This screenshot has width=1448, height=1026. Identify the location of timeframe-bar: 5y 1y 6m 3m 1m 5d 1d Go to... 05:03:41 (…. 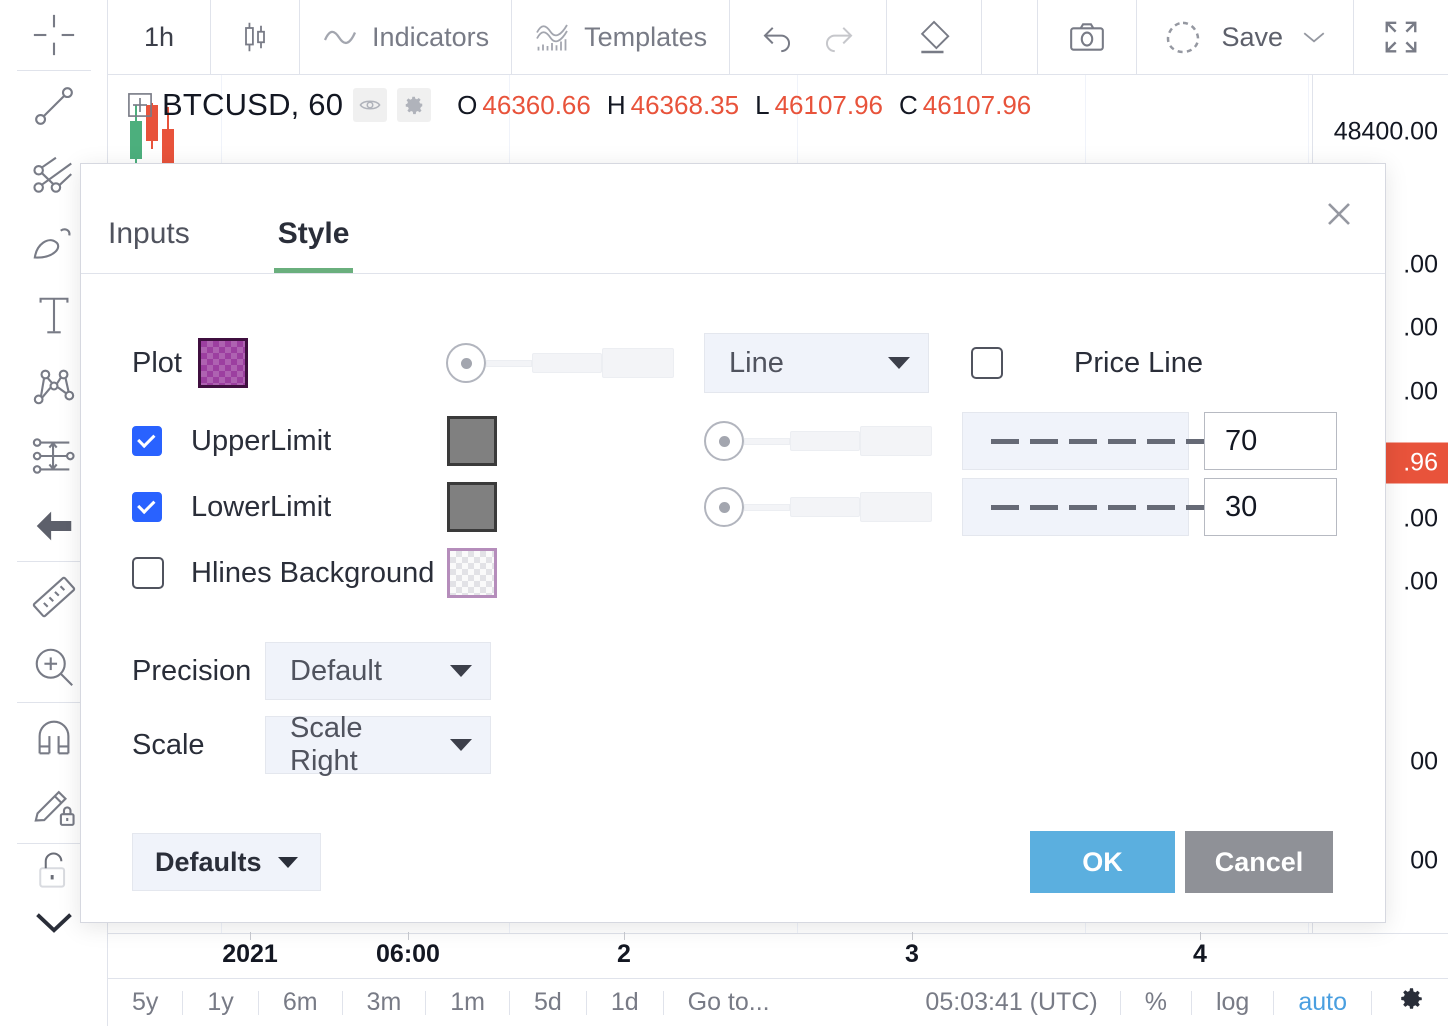
(778, 1002).